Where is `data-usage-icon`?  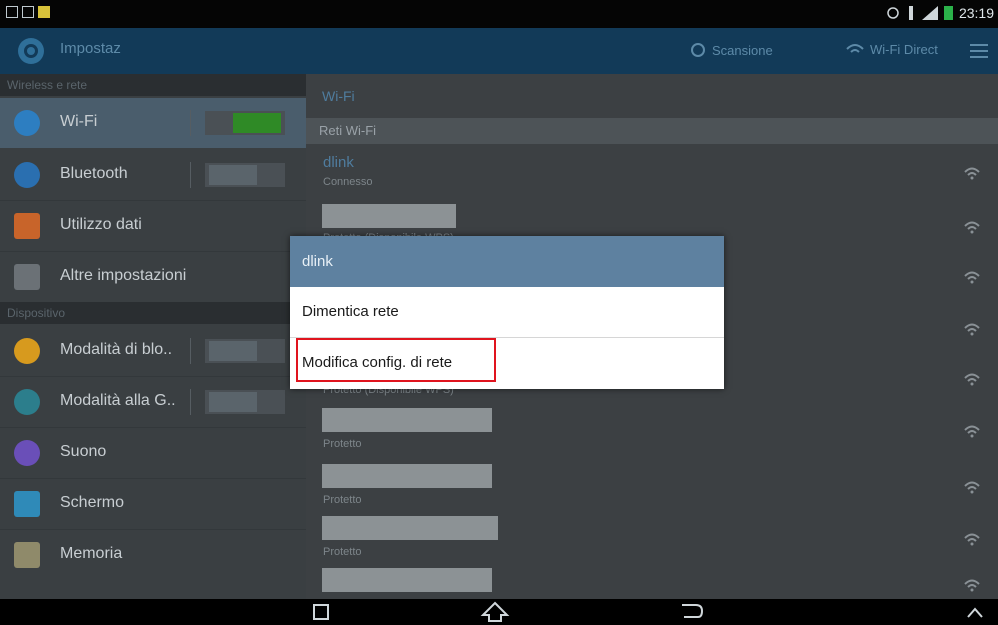
data-usage-icon is located at coordinates (27, 226).